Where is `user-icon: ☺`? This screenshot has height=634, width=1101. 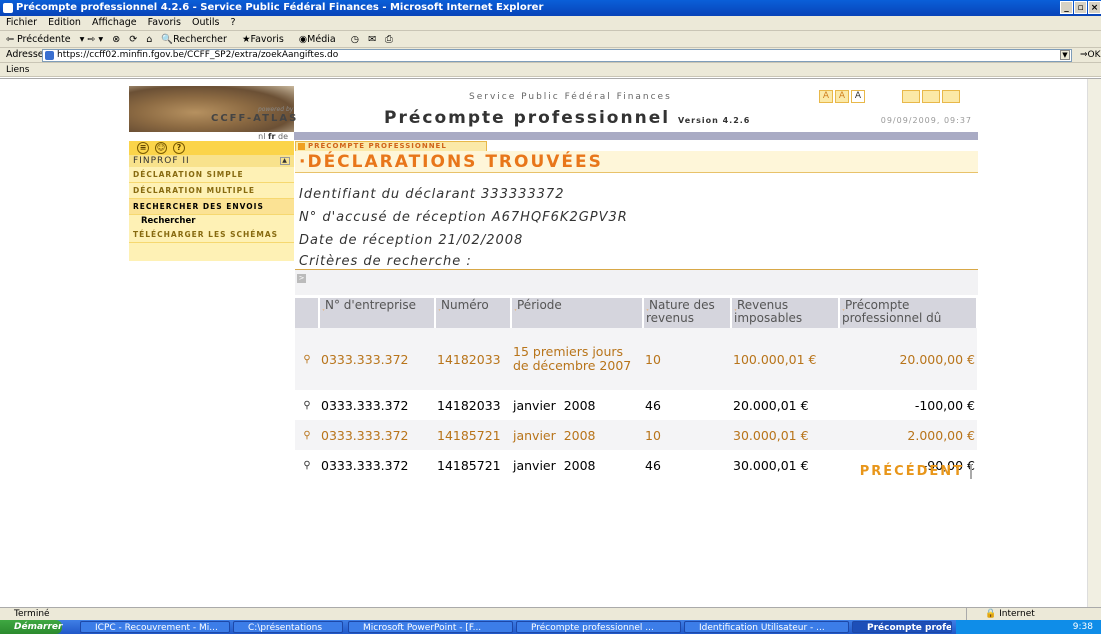 user-icon: ☺ is located at coordinates (161, 148).